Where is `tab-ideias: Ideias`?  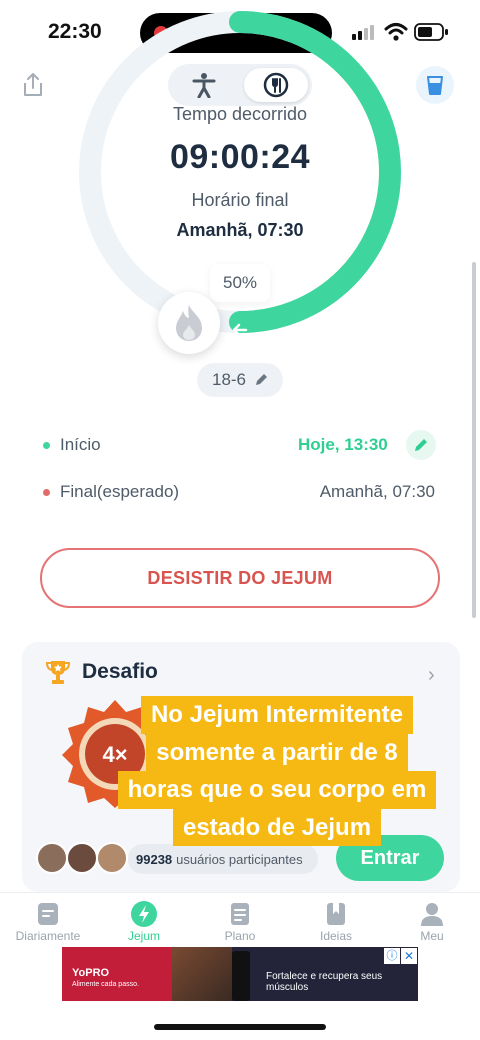
tab-ideias: Ideias is located at coordinates (336, 921).